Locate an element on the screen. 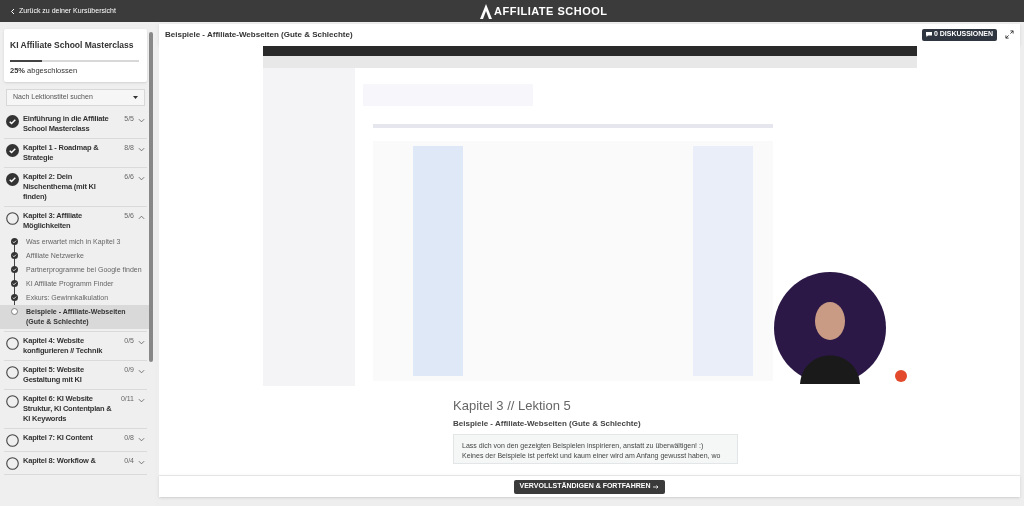  dropdown-caret-icon is located at coordinates (135, 97).